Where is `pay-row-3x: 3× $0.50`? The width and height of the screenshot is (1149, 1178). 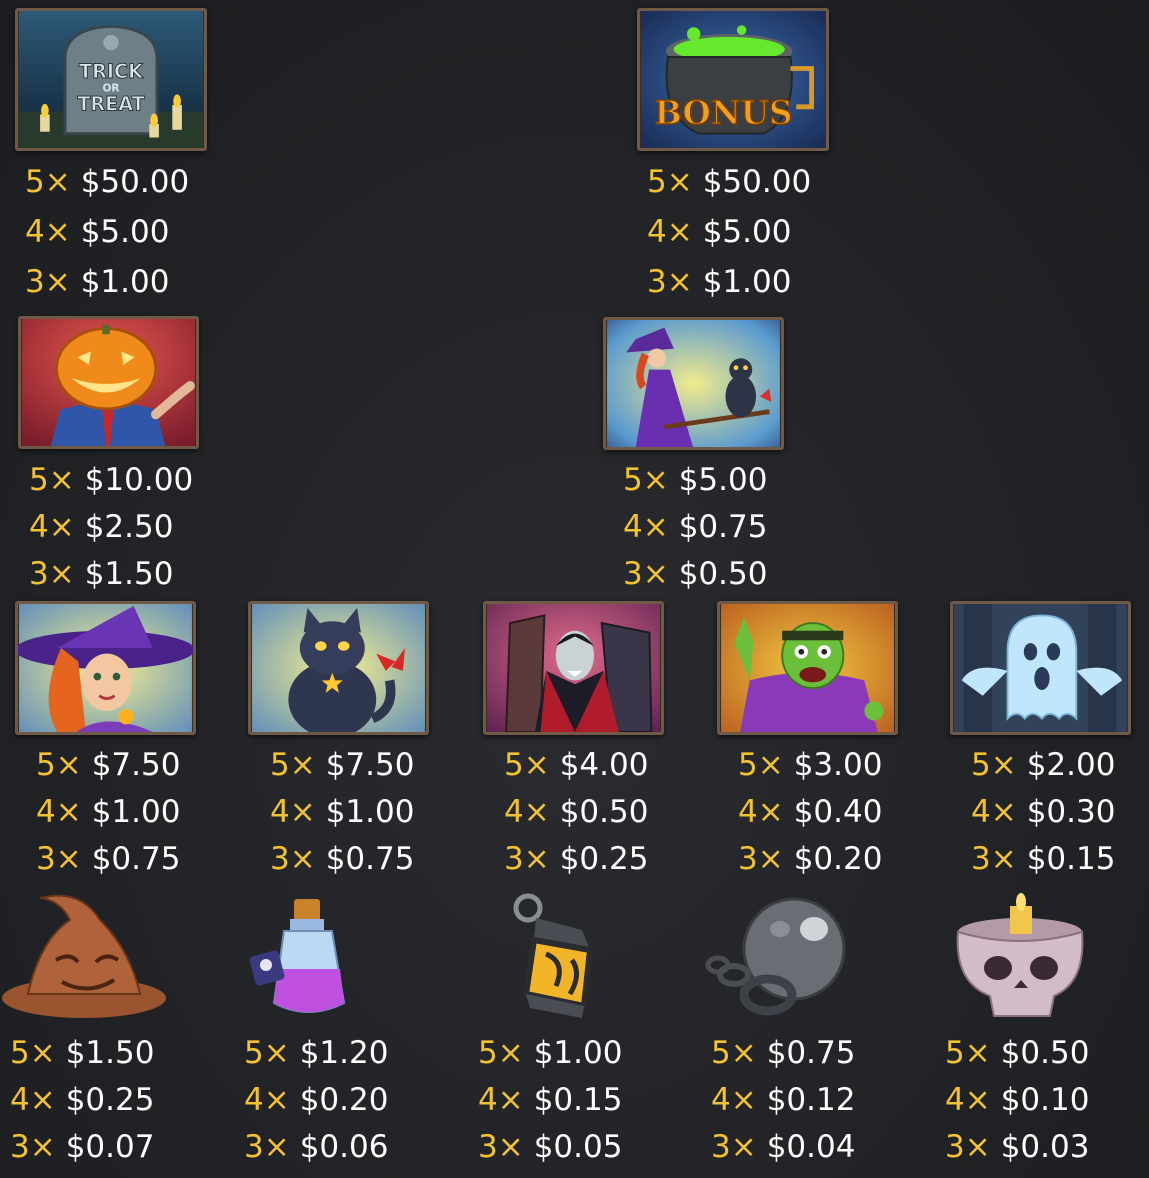
pay-row-3x: 3× $0.50 is located at coordinates (695, 574).